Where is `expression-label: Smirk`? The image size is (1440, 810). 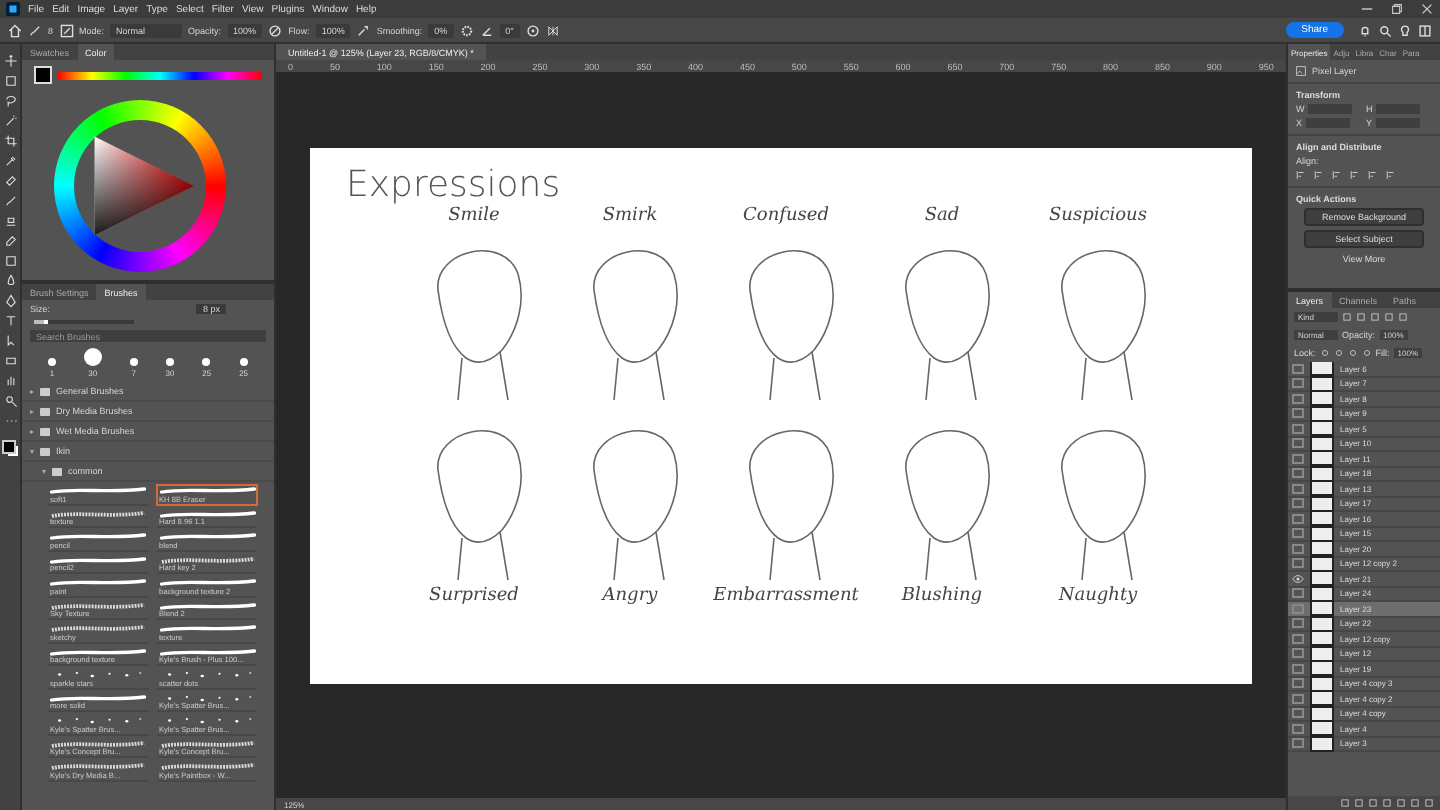 expression-label: Smirk is located at coordinates (630, 215).